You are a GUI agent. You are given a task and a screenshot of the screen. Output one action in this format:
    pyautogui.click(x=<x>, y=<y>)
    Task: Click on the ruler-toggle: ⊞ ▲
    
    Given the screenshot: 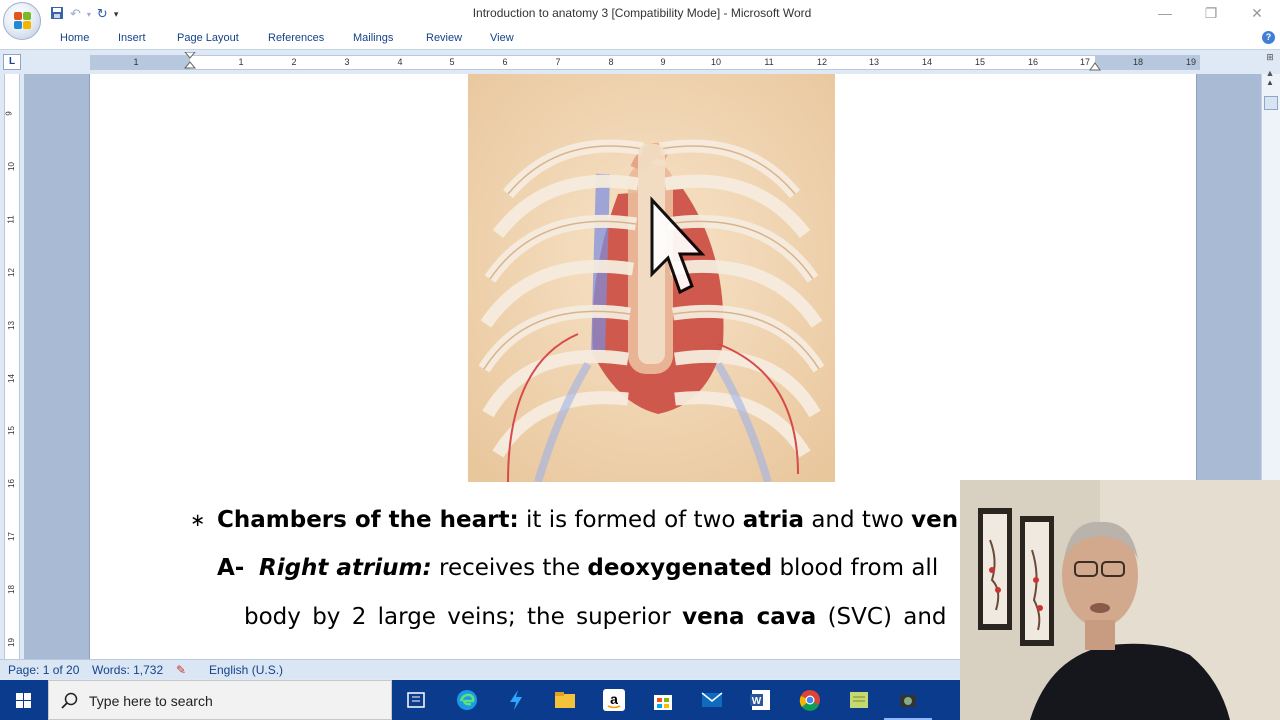 What is the action you would take?
    pyautogui.click(x=1270, y=68)
    